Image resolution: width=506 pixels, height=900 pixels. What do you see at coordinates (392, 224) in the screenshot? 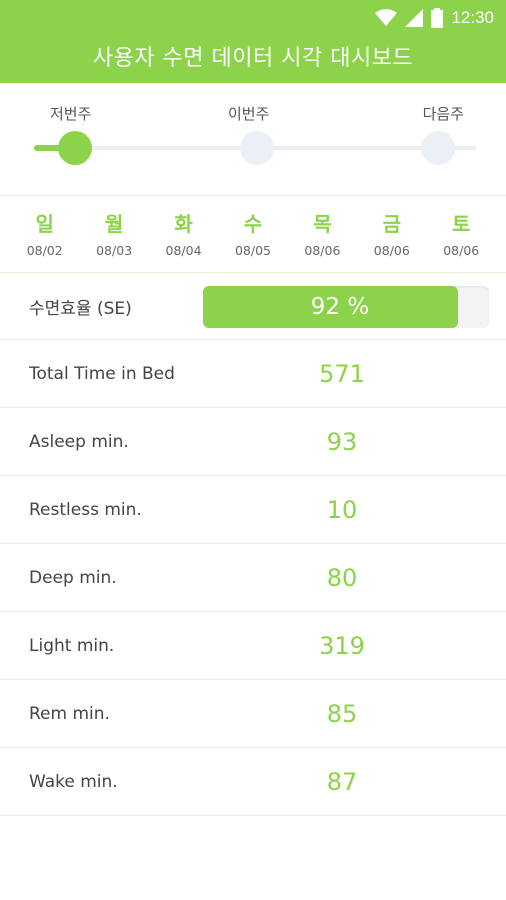
I see `day-name: 금` at bounding box center [392, 224].